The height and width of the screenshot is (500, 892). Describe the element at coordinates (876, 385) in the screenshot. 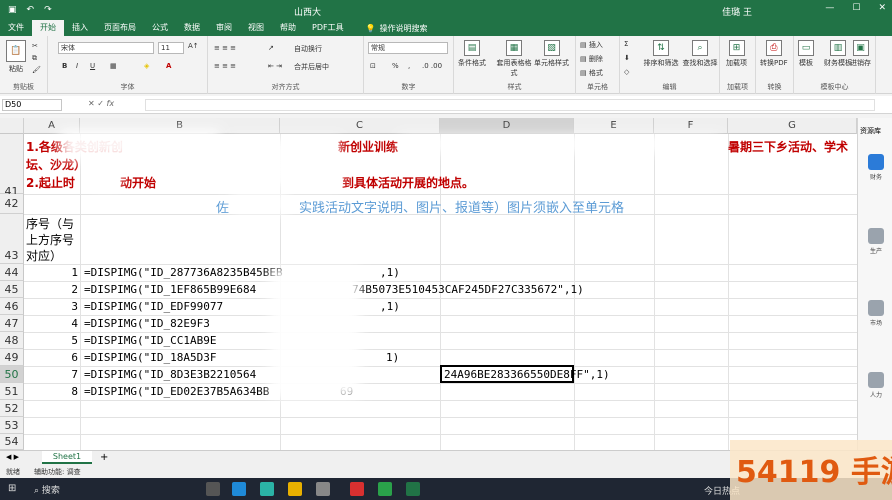

I see `resource-hr: 人力` at that location.